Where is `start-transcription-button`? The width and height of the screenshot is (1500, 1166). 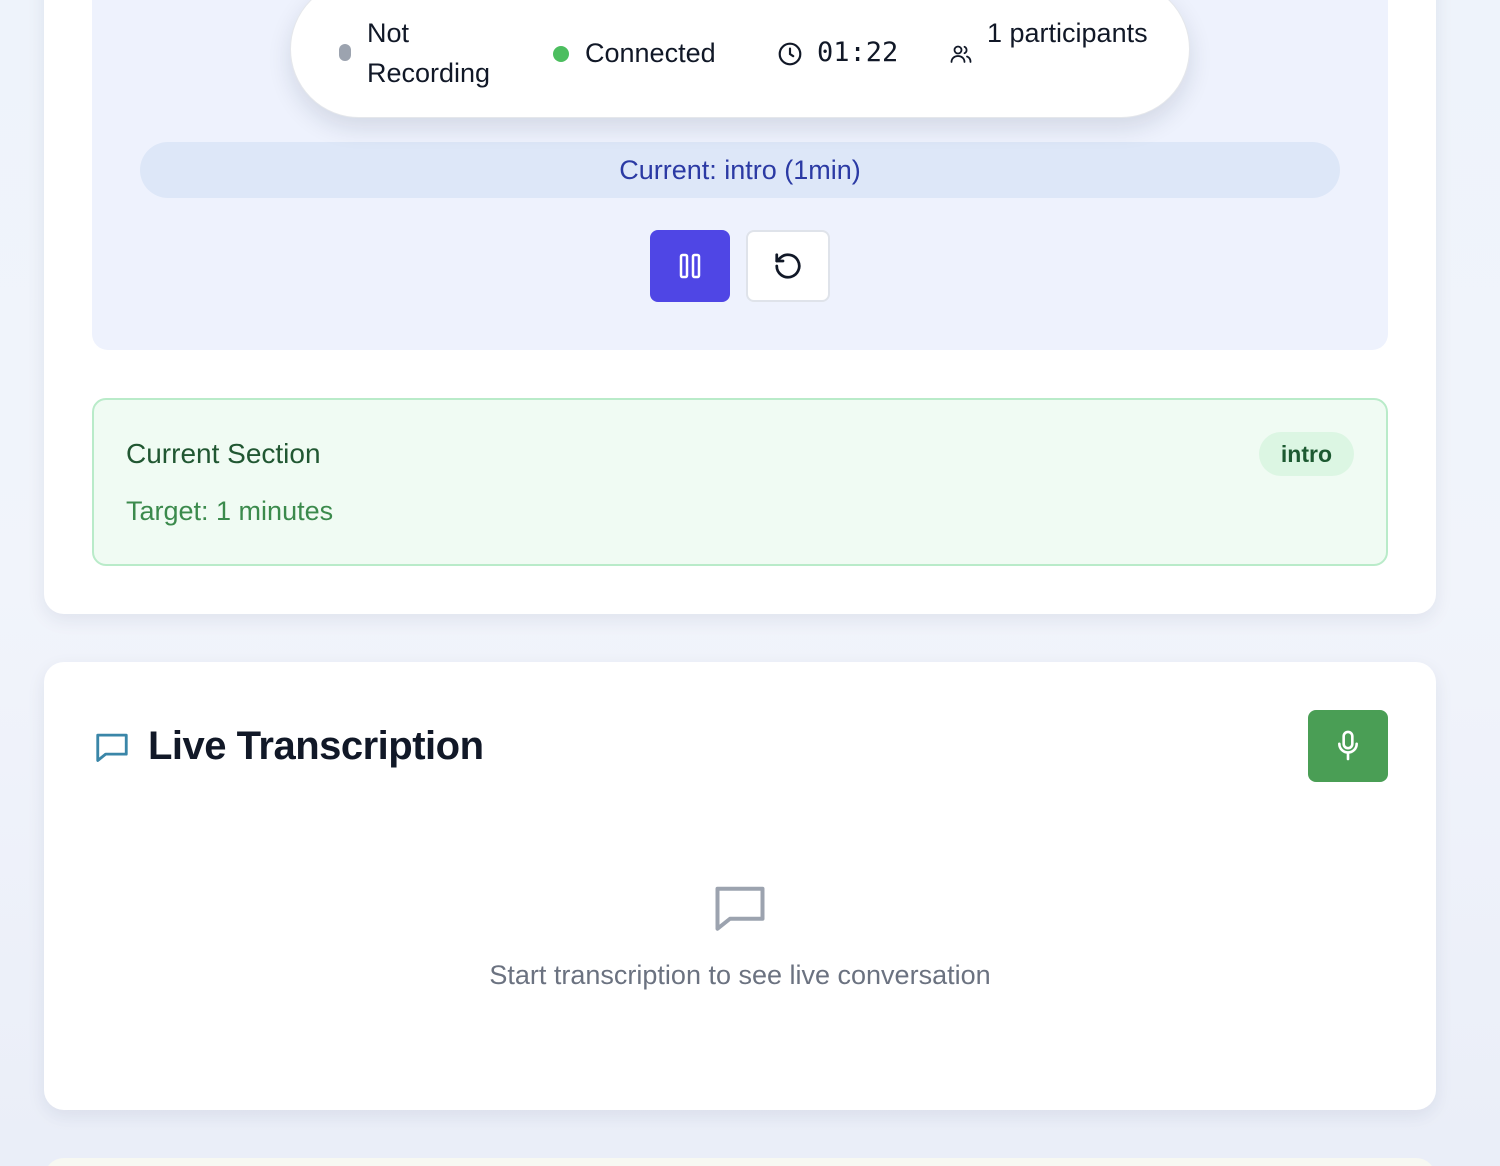 start-transcription-button is located at coordinates (1348, 746).